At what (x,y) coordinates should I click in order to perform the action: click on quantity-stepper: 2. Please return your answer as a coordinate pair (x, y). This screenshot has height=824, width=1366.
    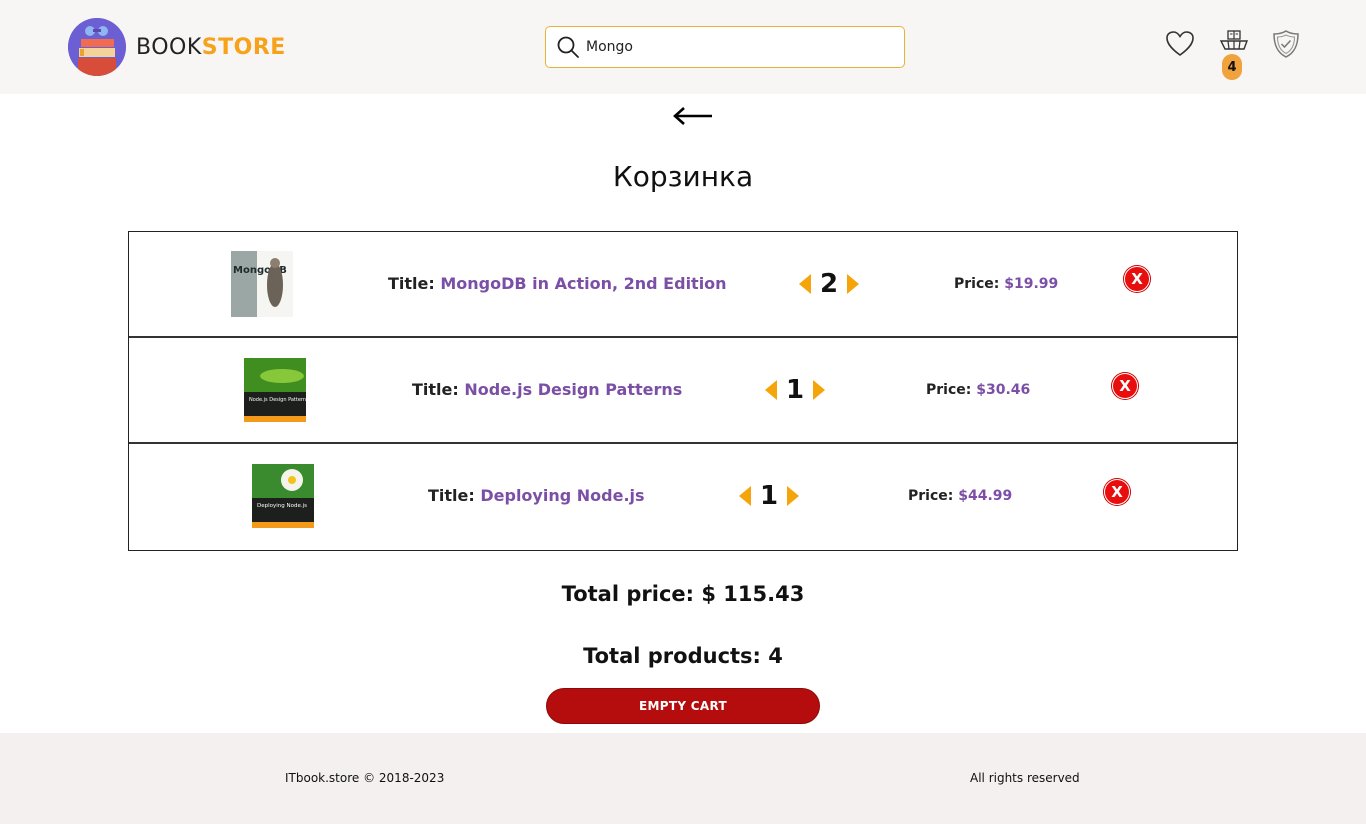
    Looking at the image, I should click on (829, 284).